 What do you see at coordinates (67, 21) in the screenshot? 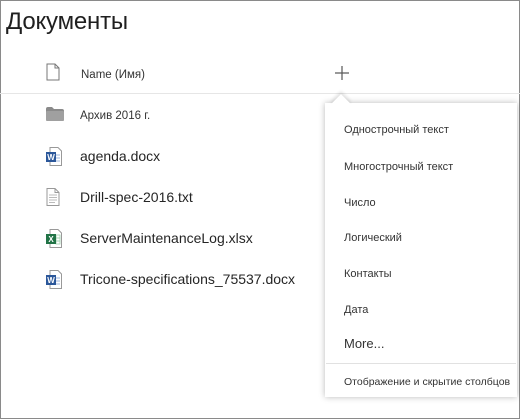
I see `page-title: Документы` at bounding box center [67, 21].